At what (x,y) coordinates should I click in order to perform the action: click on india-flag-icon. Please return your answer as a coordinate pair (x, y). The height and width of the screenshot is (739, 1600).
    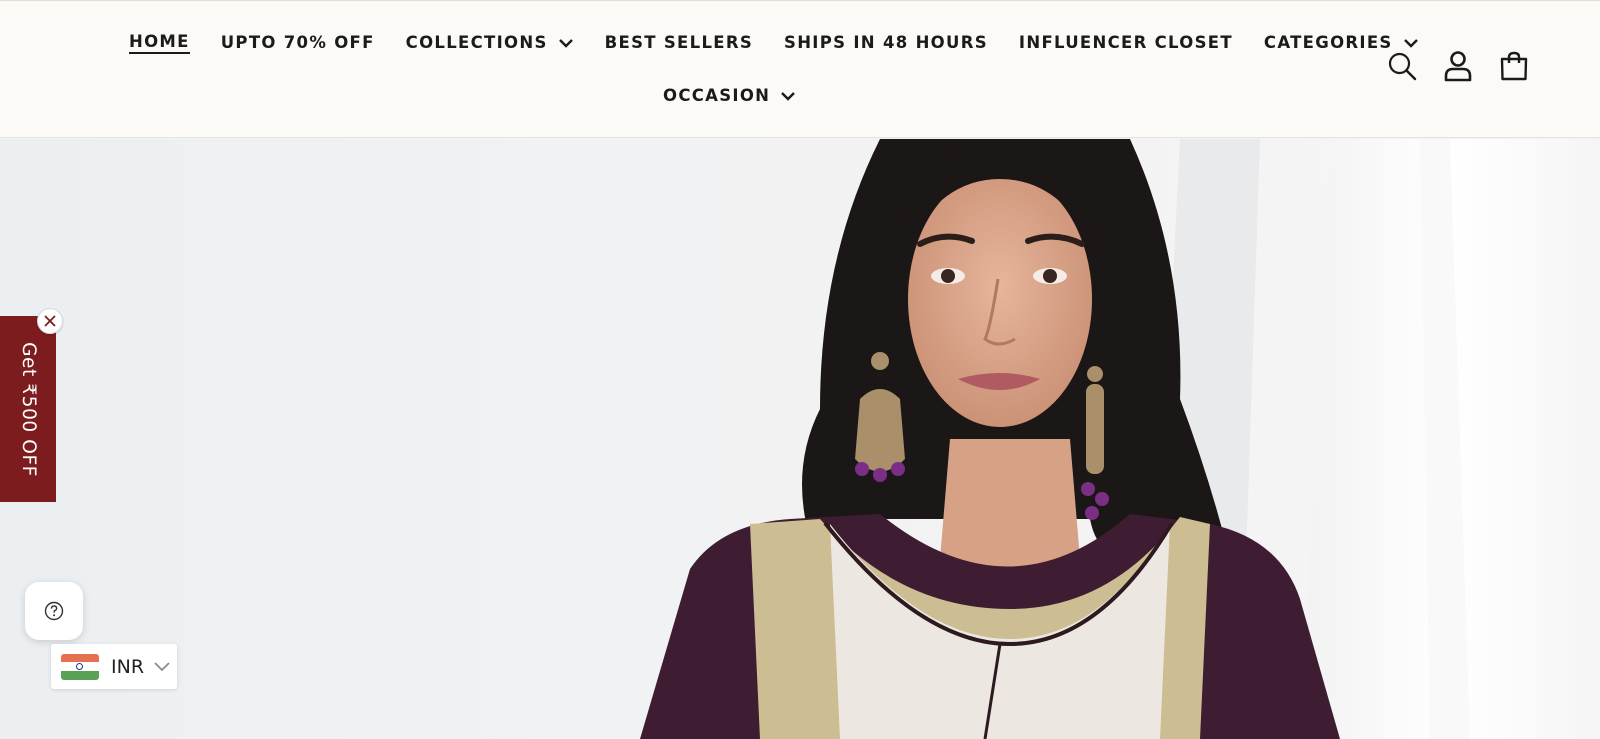
    Looking at the image, I should click on (80, 666).